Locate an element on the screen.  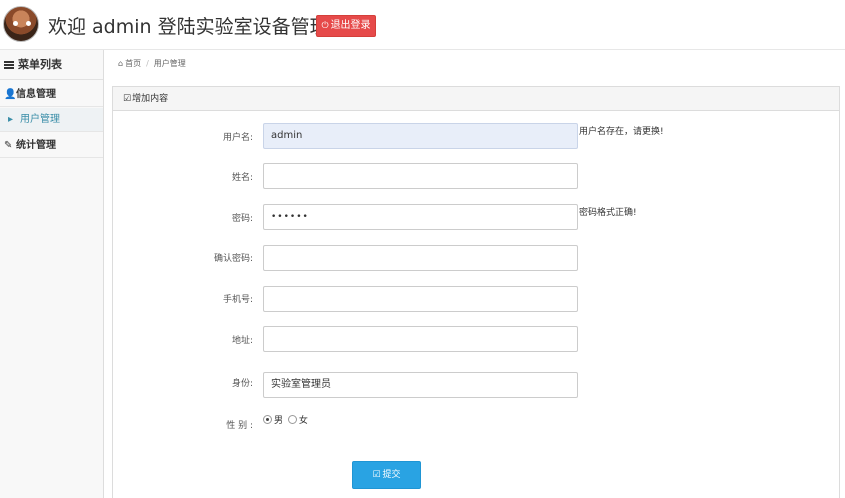
sidebar-item-label: 用户管理 is located at coordinates (40, 119).